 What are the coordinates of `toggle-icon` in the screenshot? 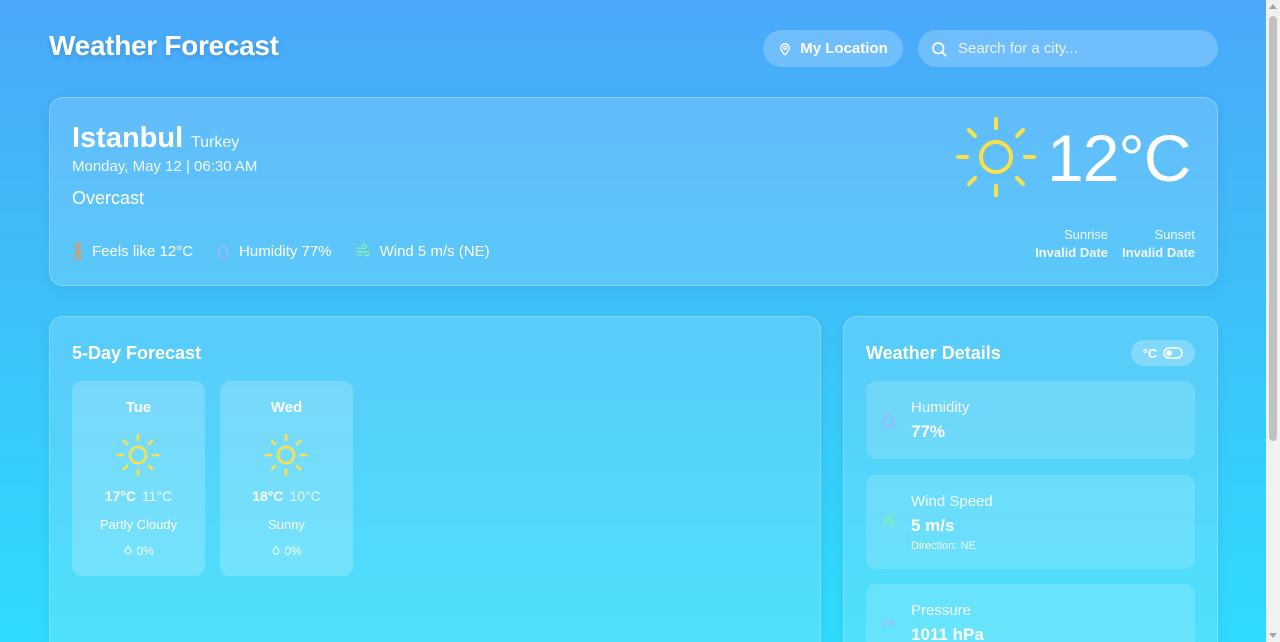 It's located at (1173, 353).